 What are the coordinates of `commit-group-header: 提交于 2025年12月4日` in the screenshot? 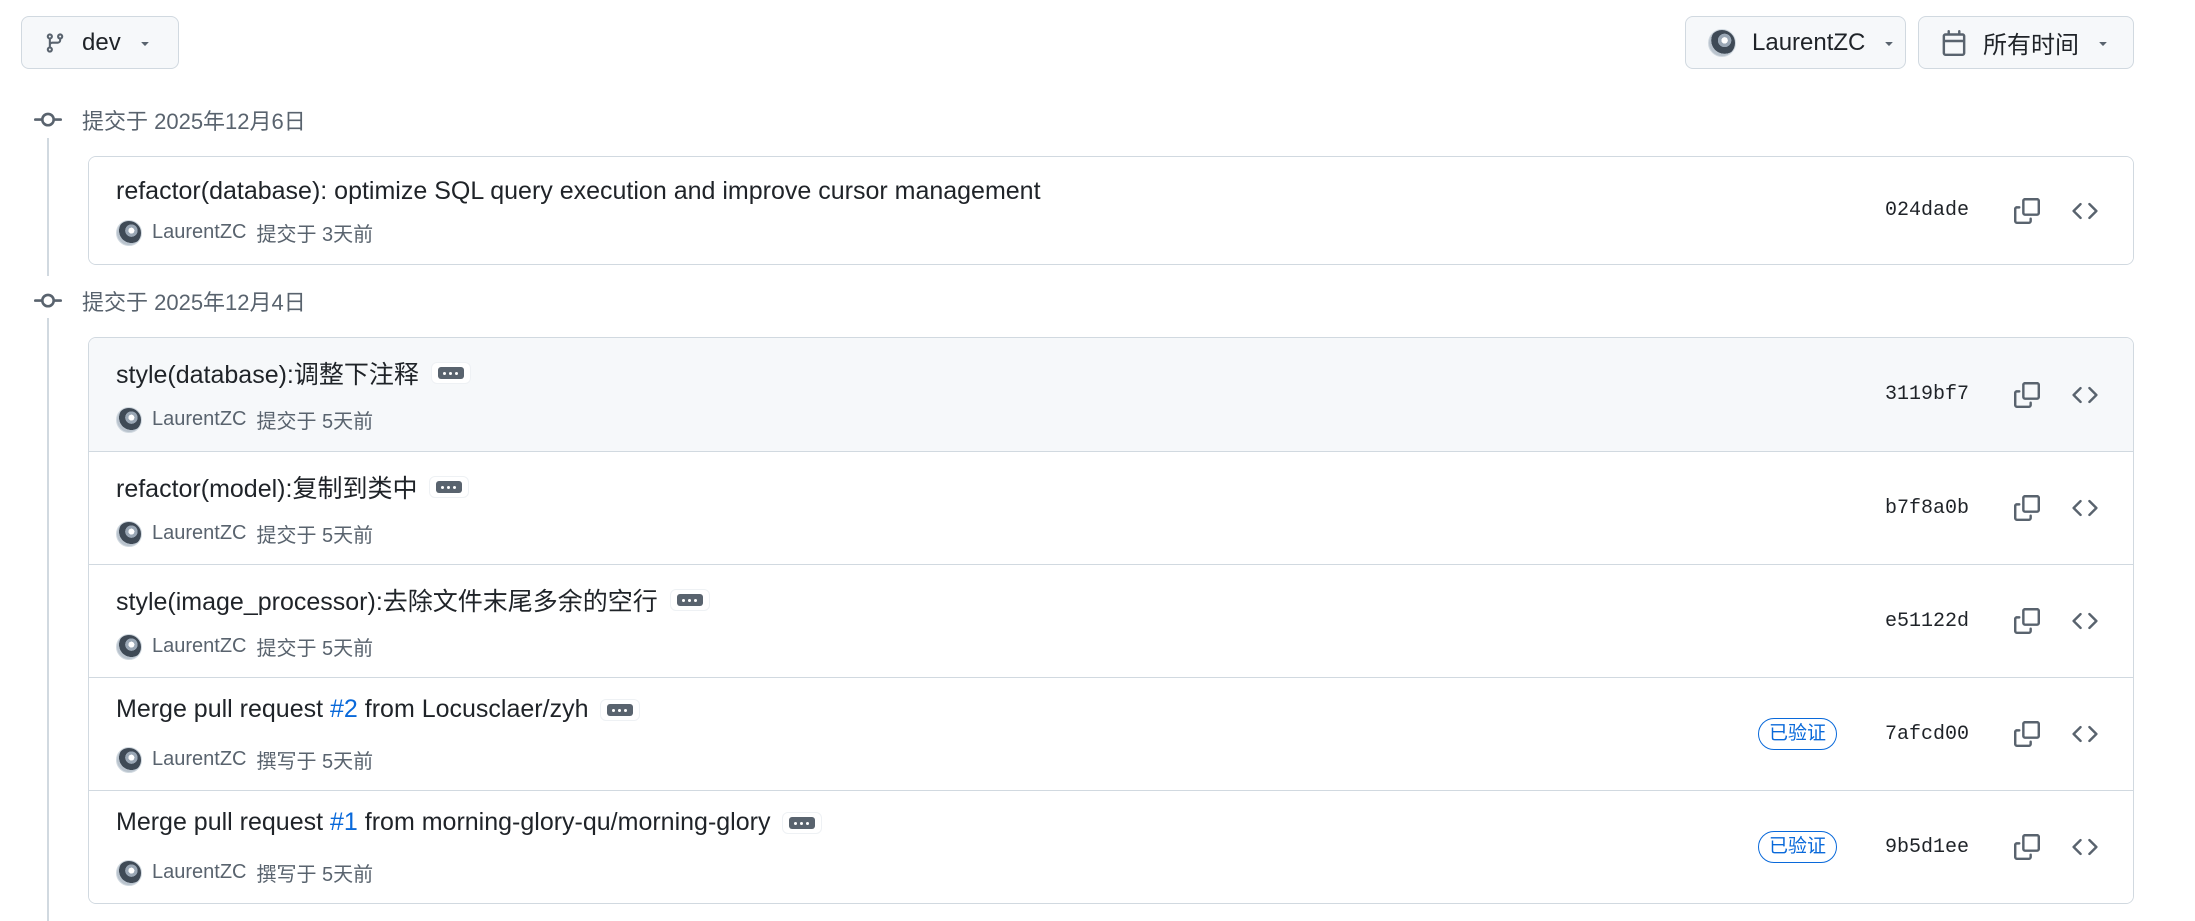 It's located at (170, 301).